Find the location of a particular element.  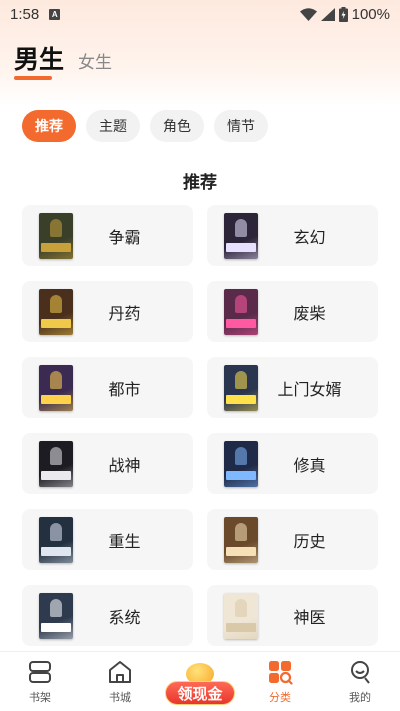

tab-female: 女生 is located at coordinates (95, 62).